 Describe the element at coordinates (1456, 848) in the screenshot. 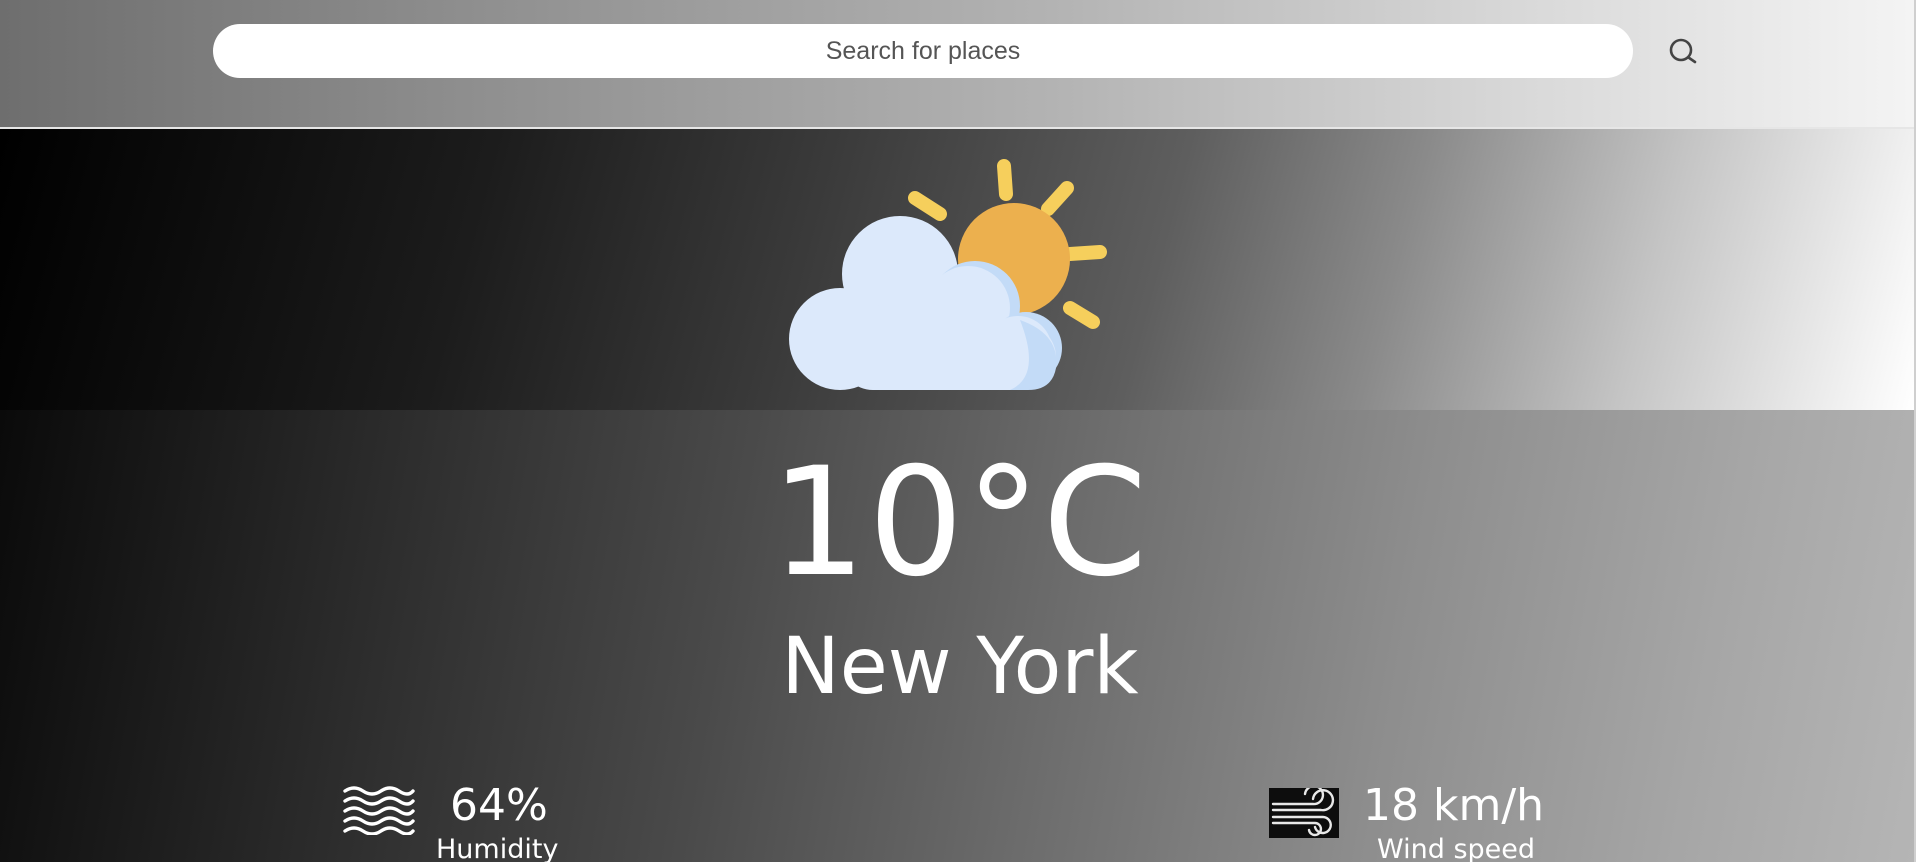

I see `wind-speed-label: Wind speed` at that location.